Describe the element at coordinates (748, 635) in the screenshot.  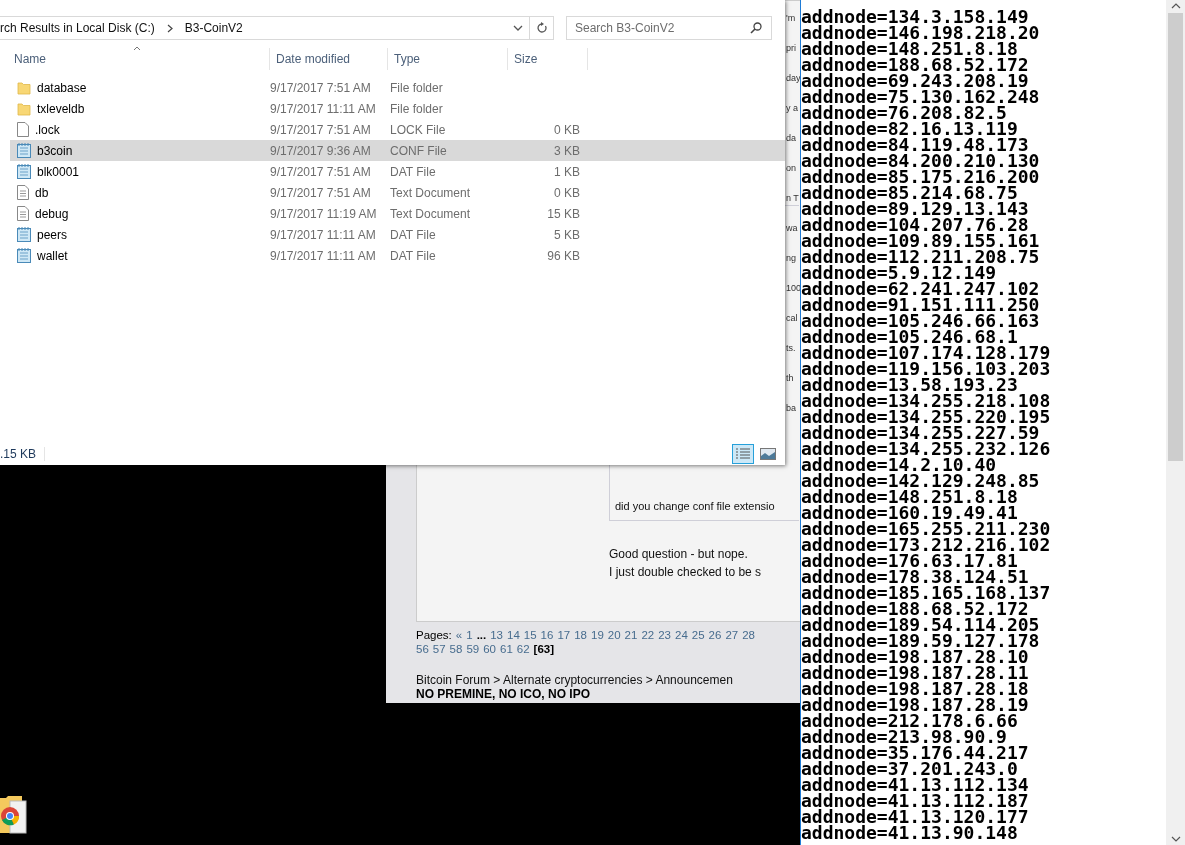
I see `page-link: 28` at that location.